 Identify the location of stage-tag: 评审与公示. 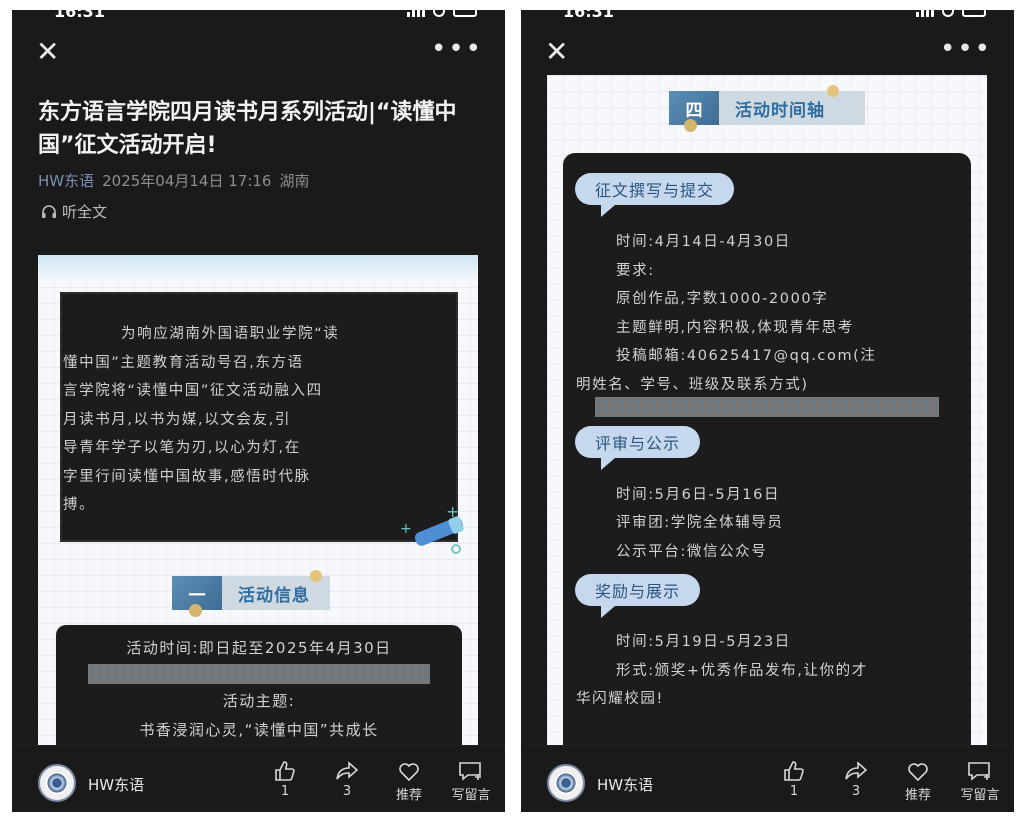
(638, 448).